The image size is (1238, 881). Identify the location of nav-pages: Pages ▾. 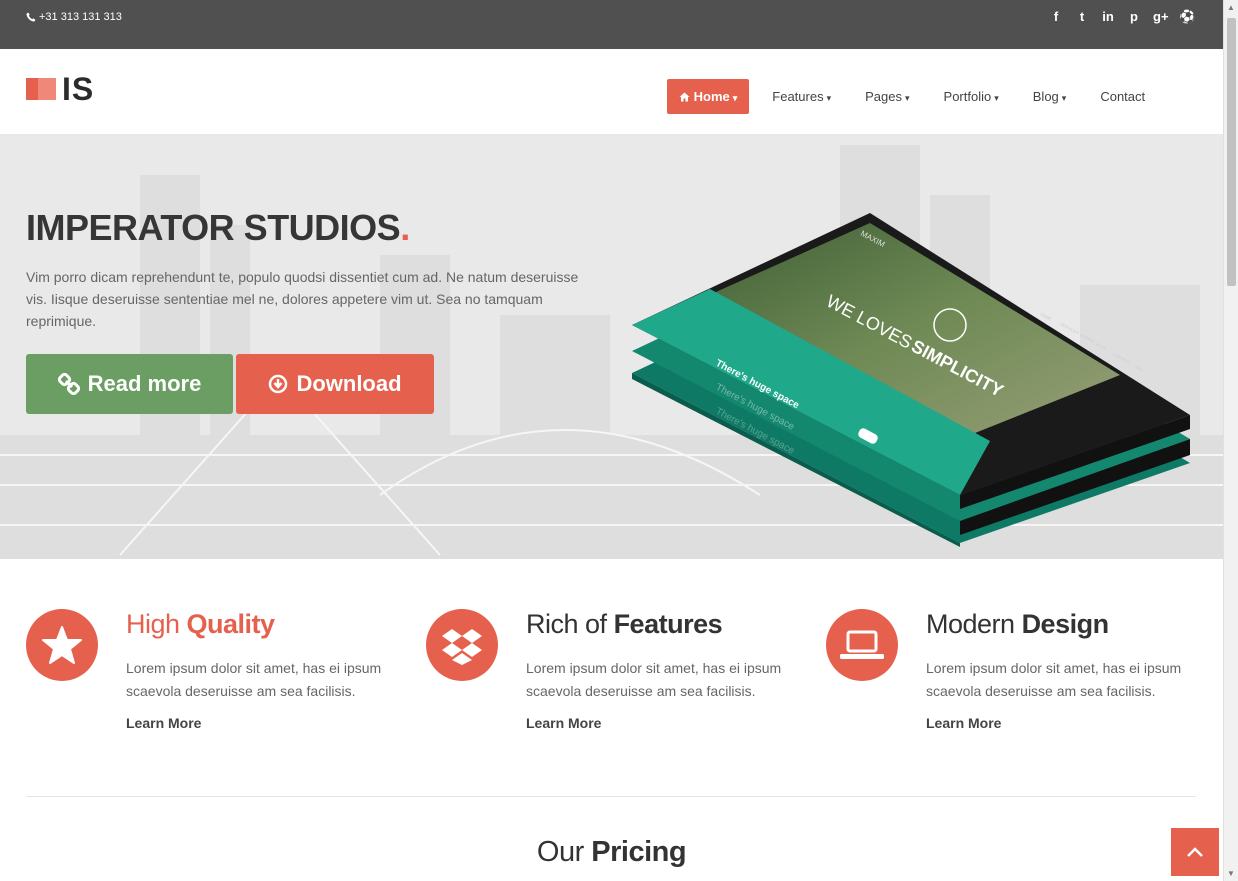
(887, 96).